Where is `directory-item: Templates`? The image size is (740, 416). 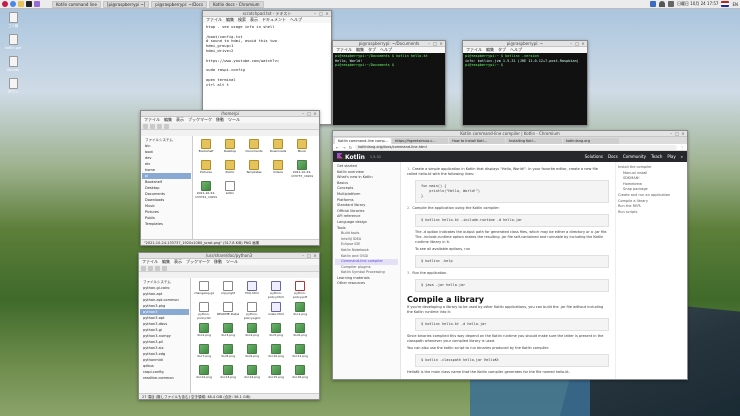 directory-item: Templates is located at coordinates (166, 224).